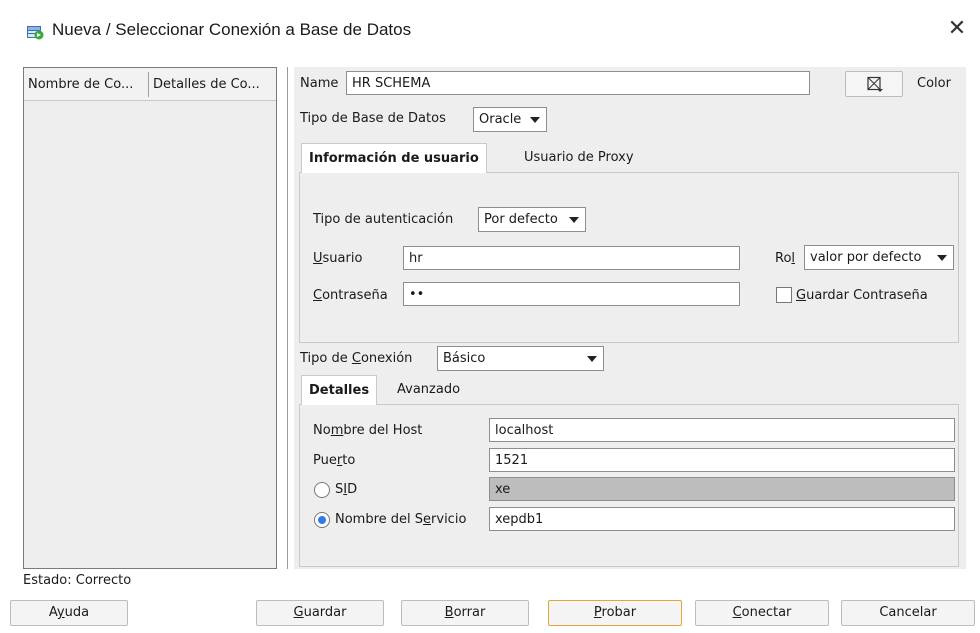  What do you see at coordinates (615, 613) in the screenshot?
I see `test-button: Probar` at bounding box center [615, 613].